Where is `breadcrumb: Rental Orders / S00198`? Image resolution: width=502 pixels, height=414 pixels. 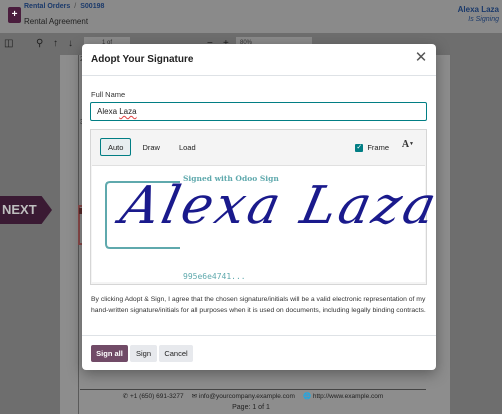 breadcrumb: Rental Orders / S00198 is located at coordinates (64, 6).